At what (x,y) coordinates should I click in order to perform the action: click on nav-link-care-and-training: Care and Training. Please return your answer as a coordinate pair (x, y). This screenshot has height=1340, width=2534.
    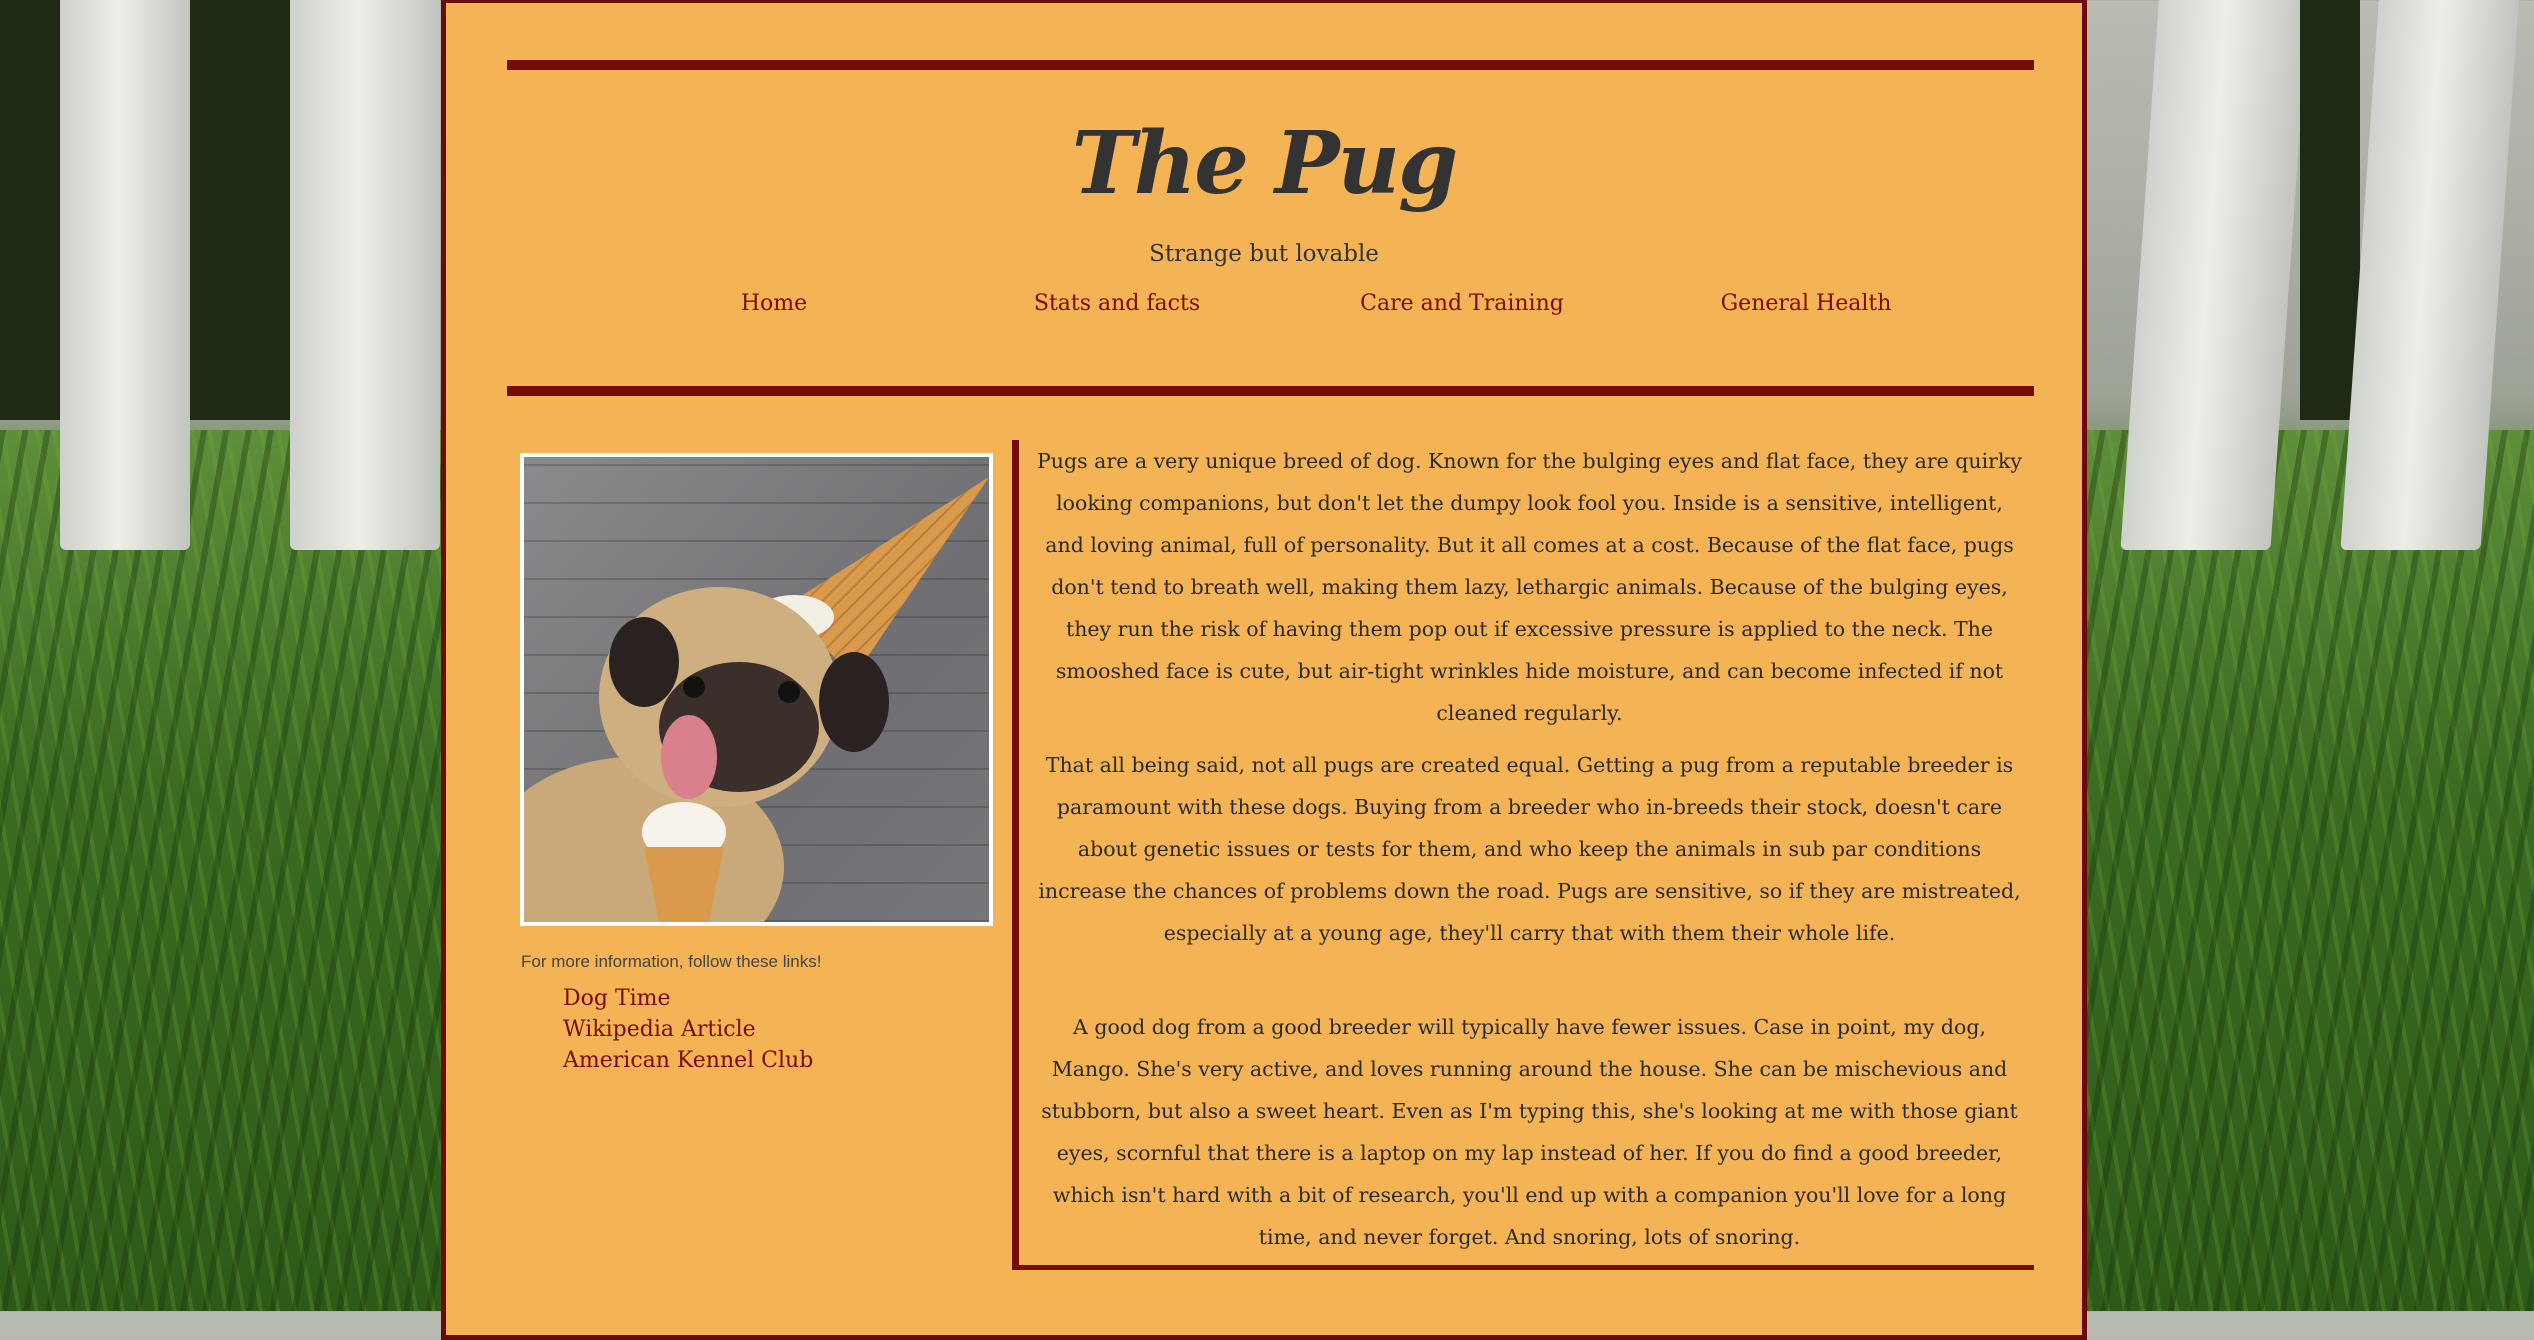
    Looking at the image, I should click on (1462, 303).